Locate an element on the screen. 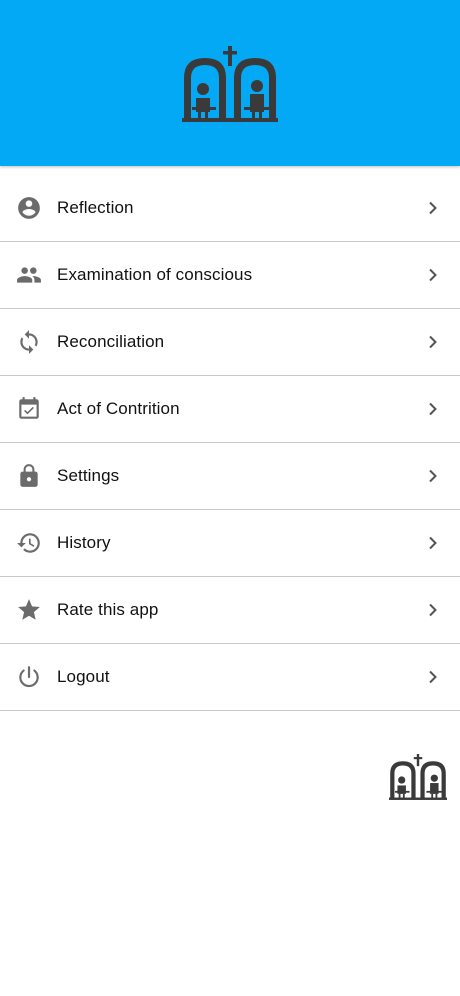 This screenshot has width=460, height=996. menu-item-label: Reconciliation is located at coordinates (111, 341).